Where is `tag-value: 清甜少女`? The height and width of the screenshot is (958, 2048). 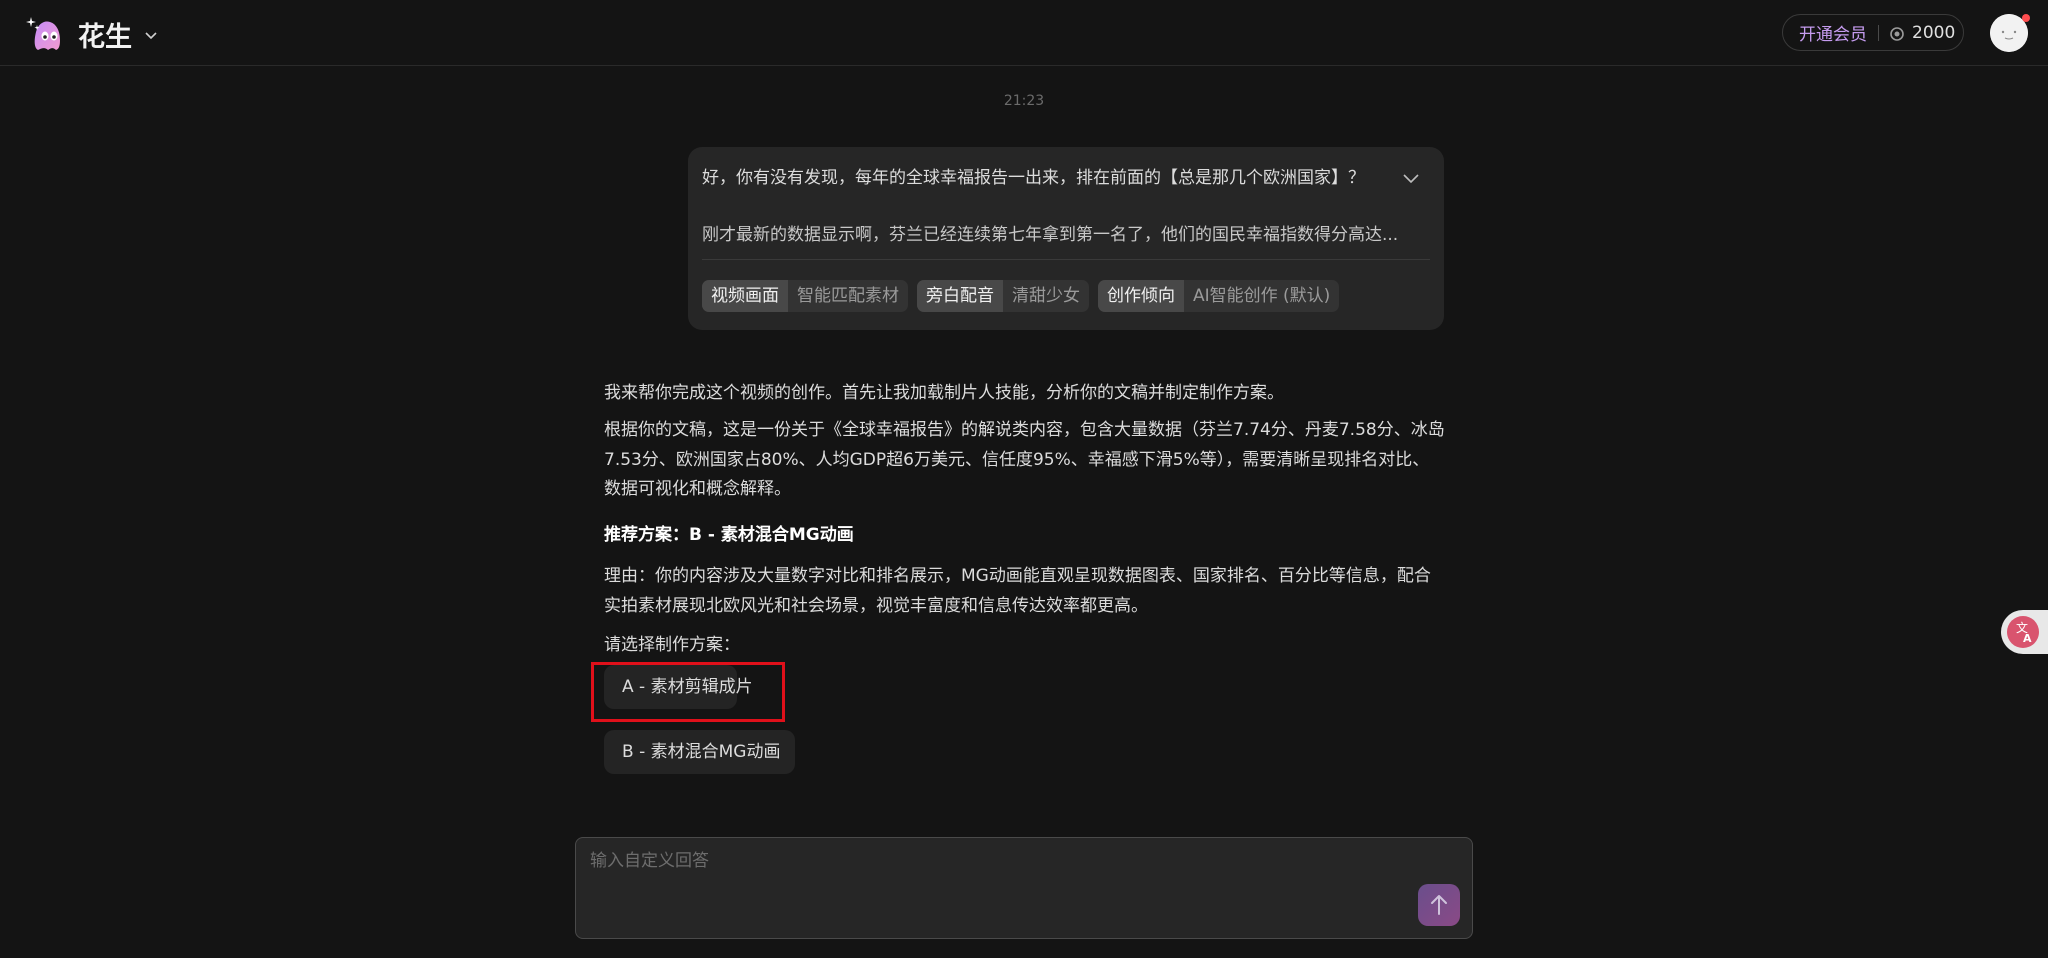
tag-value: 清甜少女 is located at coordinates (1046, 296).